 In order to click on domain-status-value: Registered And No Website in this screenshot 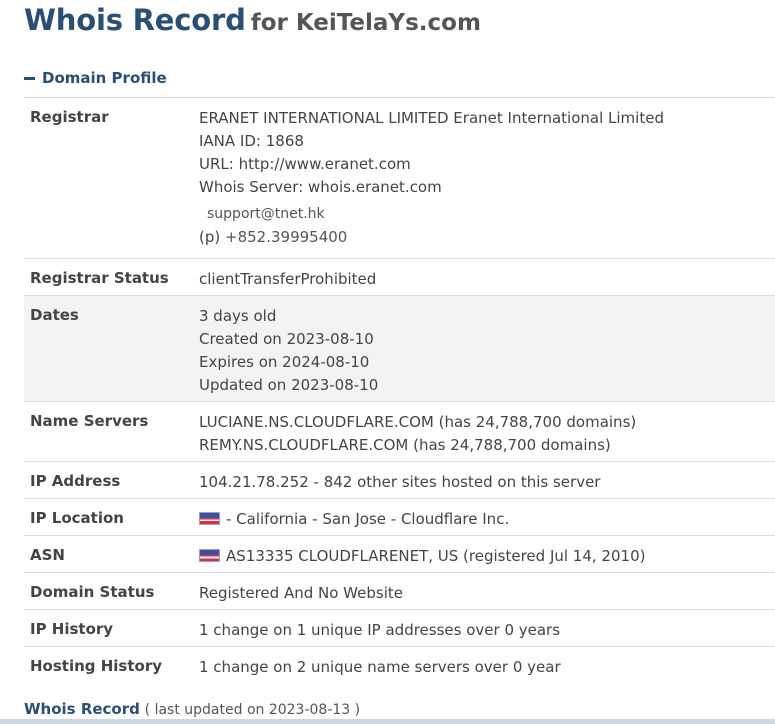, I will do `click(301, 593)`.